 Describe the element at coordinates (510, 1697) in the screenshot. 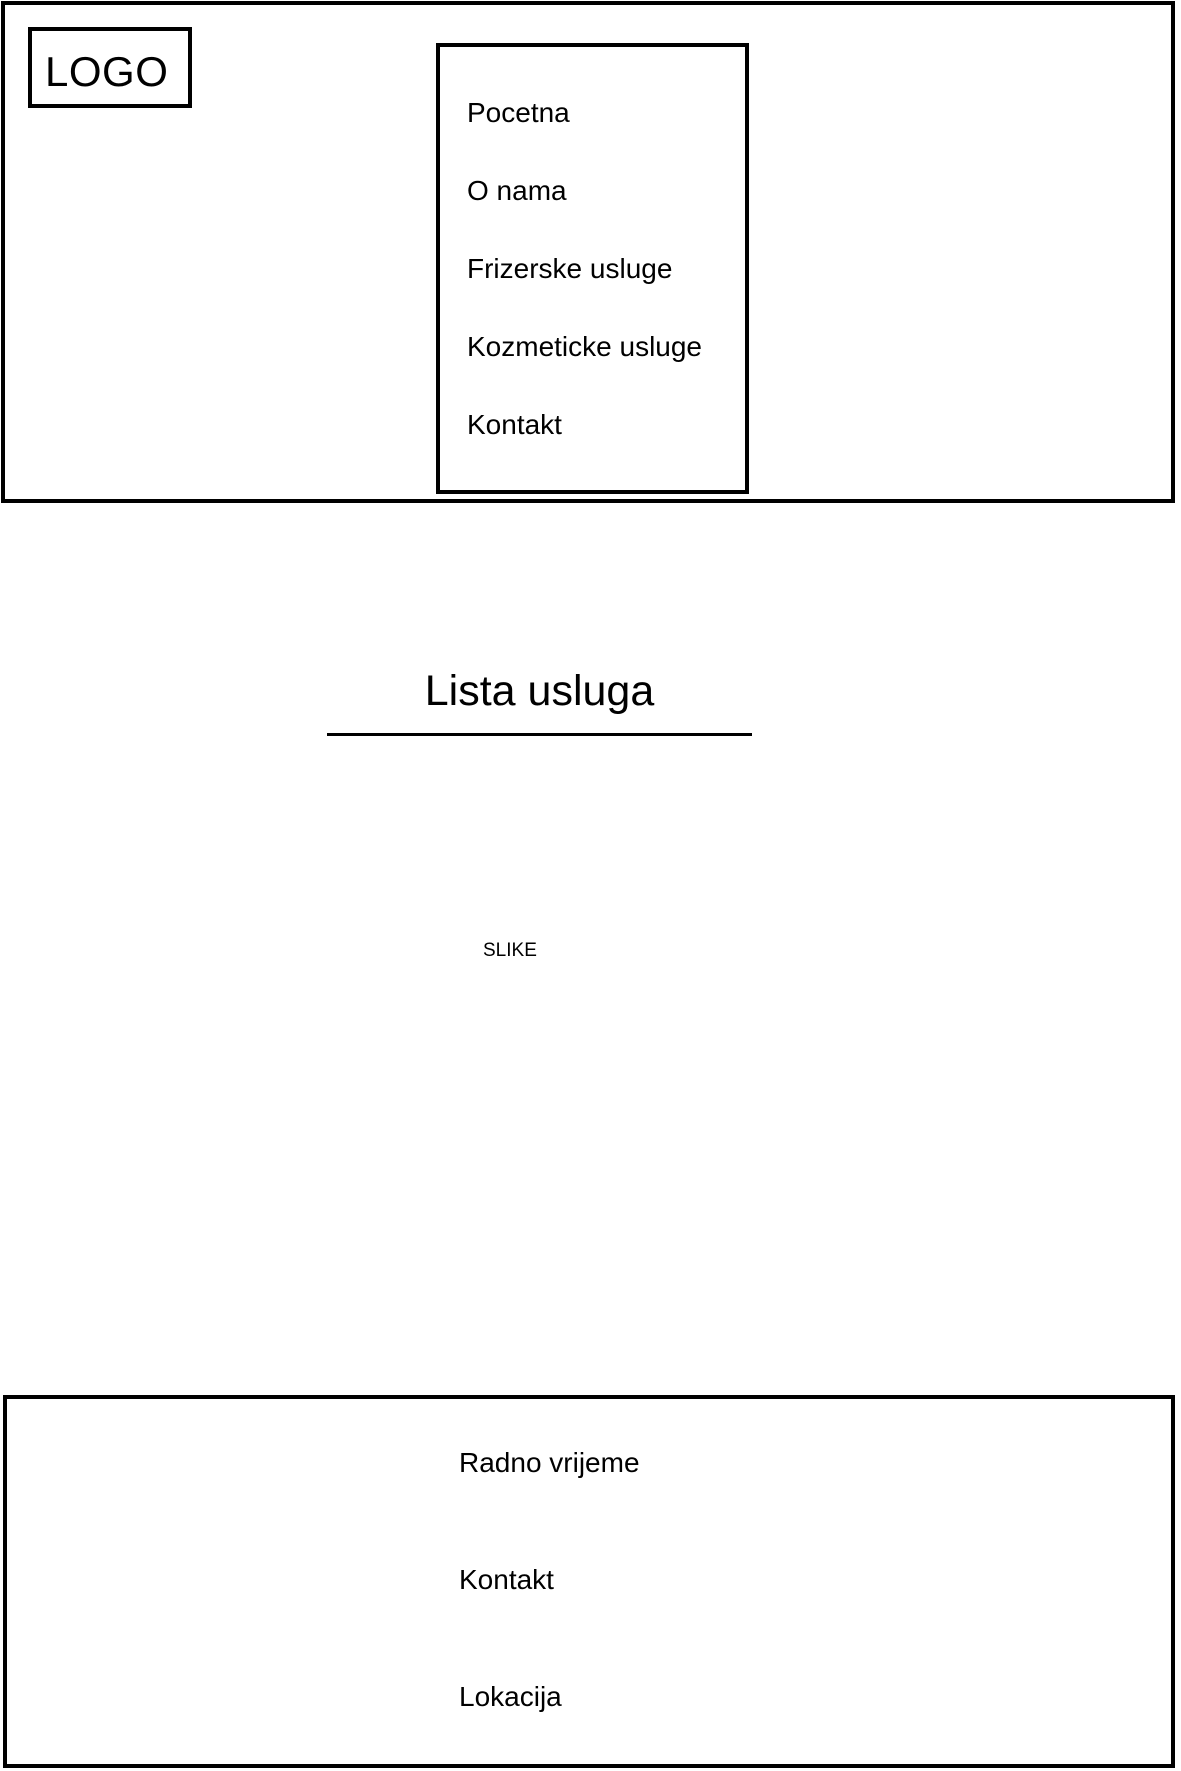

I see `footer-item-lokacija: Lokacija` at that location.